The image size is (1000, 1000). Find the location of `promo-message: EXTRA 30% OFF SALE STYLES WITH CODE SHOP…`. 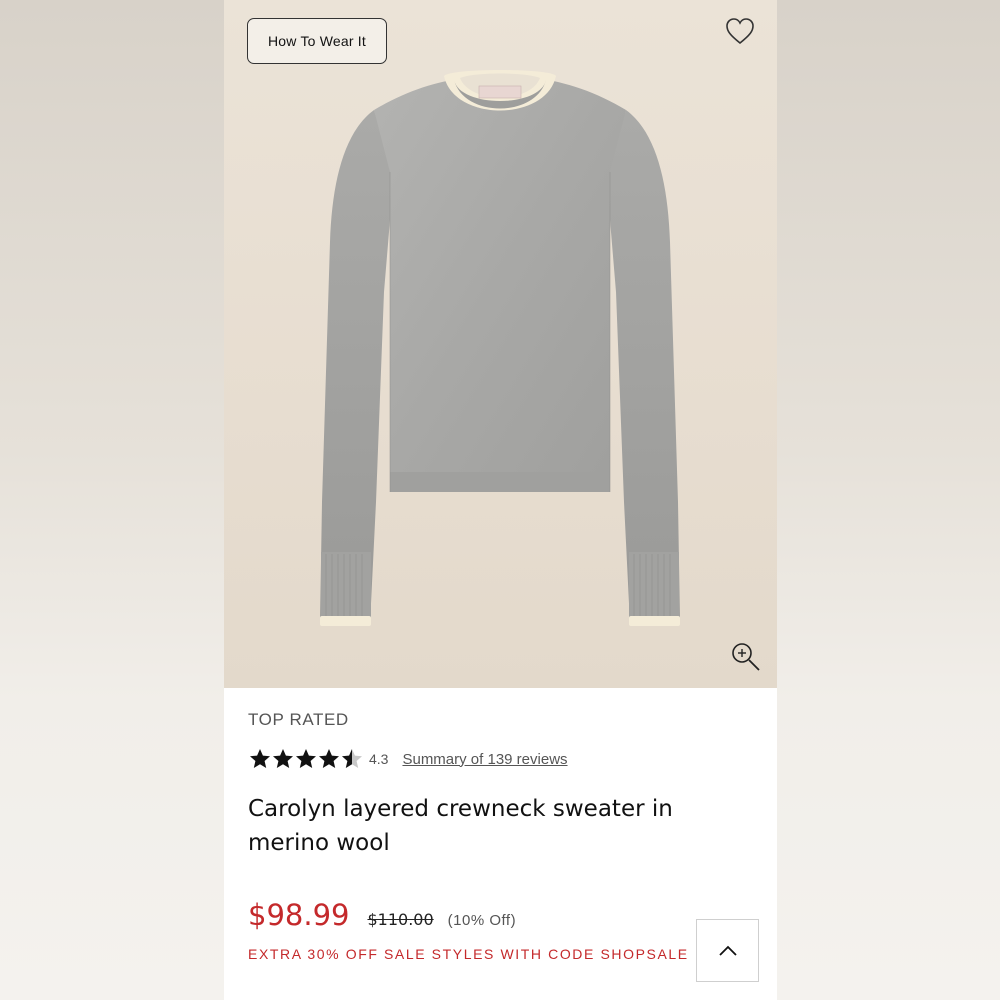

promo-message: EXTRA 30% OFF SALE STYLES WITH CODE SHOP… is located at coordinates (468, 954).